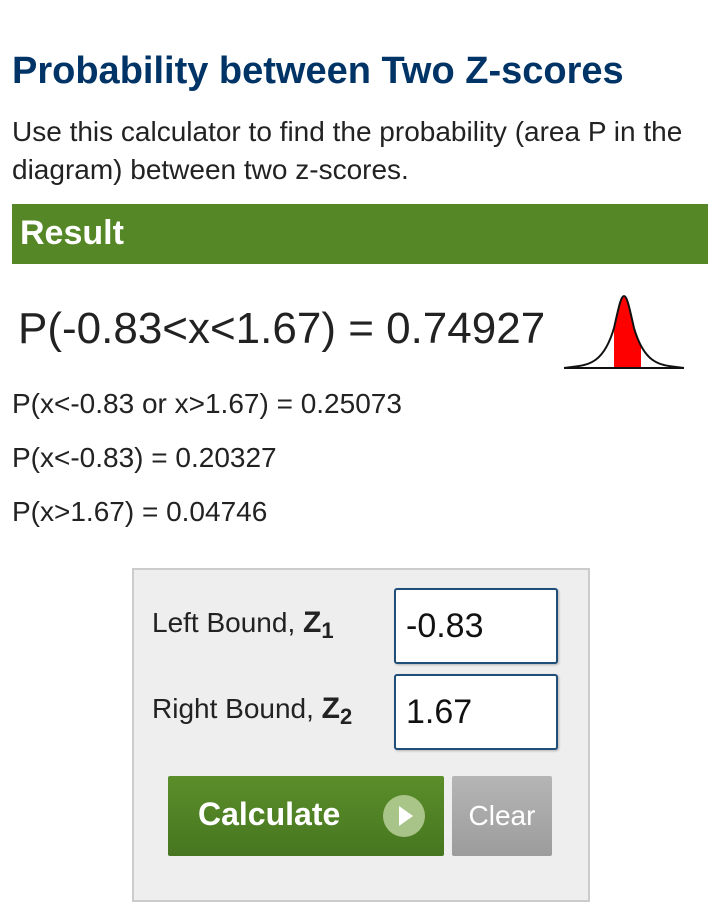  Describe the element at coordinates (233, 708) in the screenshot. I see `right-bound-label-text: Right Bound,` at that location.